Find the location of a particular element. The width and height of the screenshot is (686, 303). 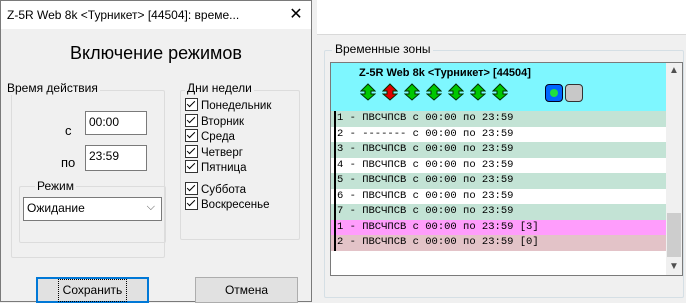

time-zone-text: 1 - ПВСЧПСВ с 00:00 по 23:59 is located at coordinates (425, 118).